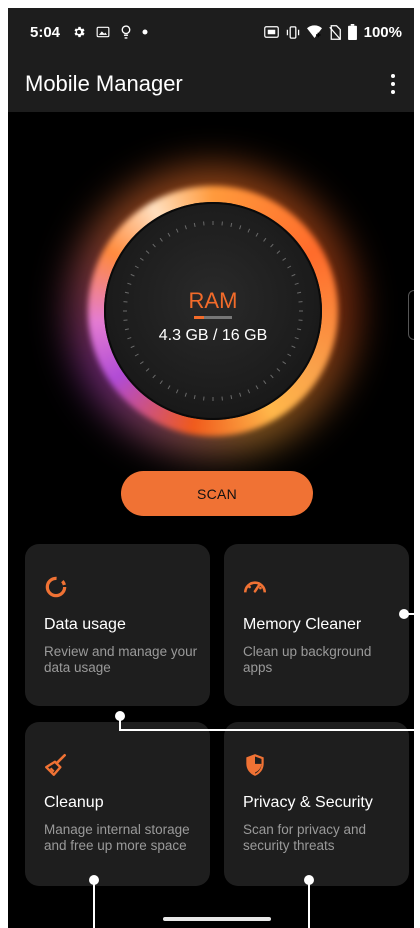 Image resolution: width=420 pixels, height=928 pixels. I want to click on data-usage-icon, so click(56, 587).